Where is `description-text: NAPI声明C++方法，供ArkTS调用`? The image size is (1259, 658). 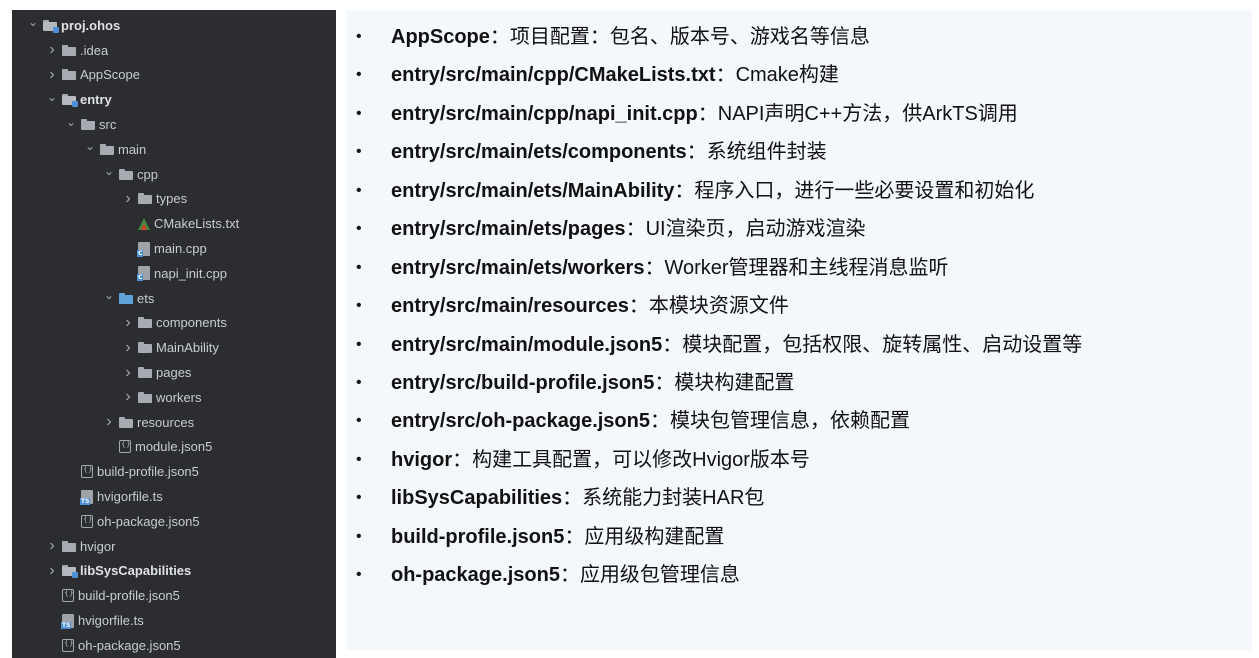
description-text: NAPI声明C++方法，供ArkTS调用 is located at coordinates (867, 113).